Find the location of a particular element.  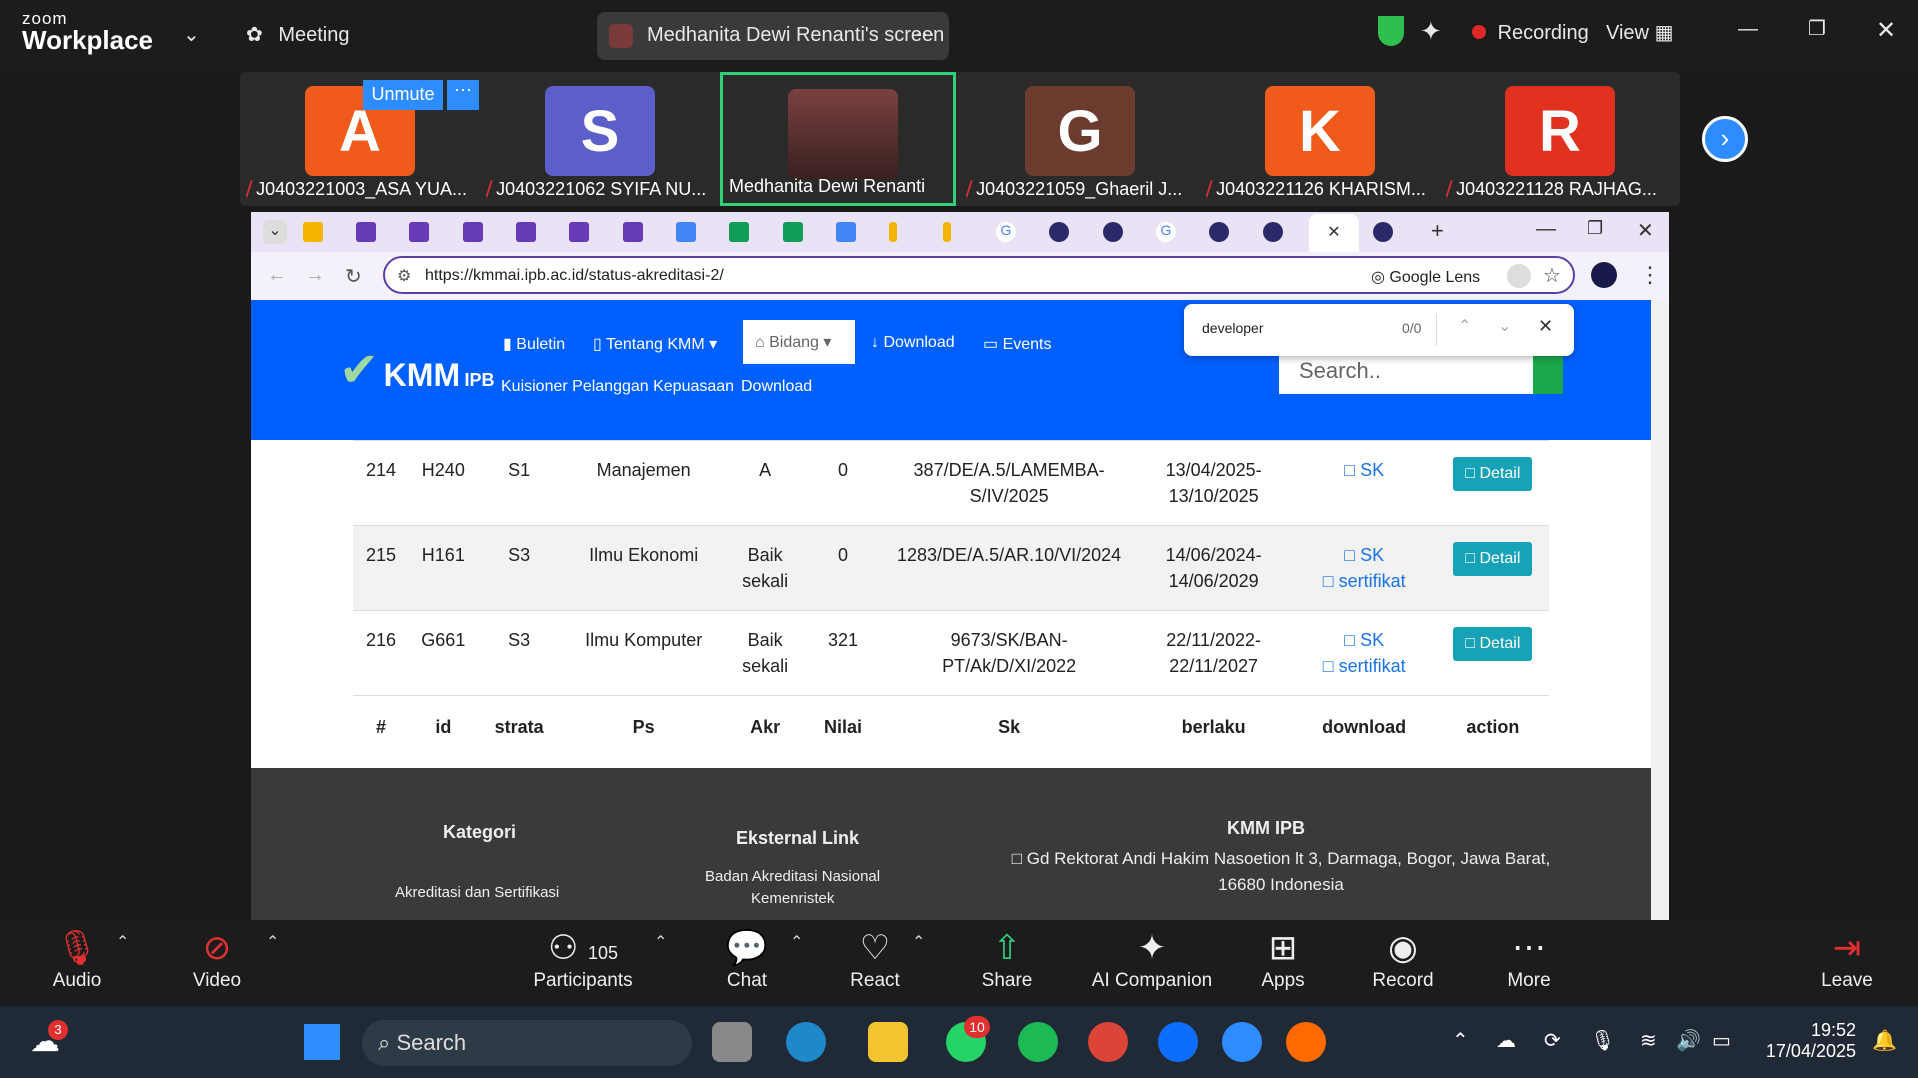

record-button: ◉ Record is located at coordinates (1403, 959).